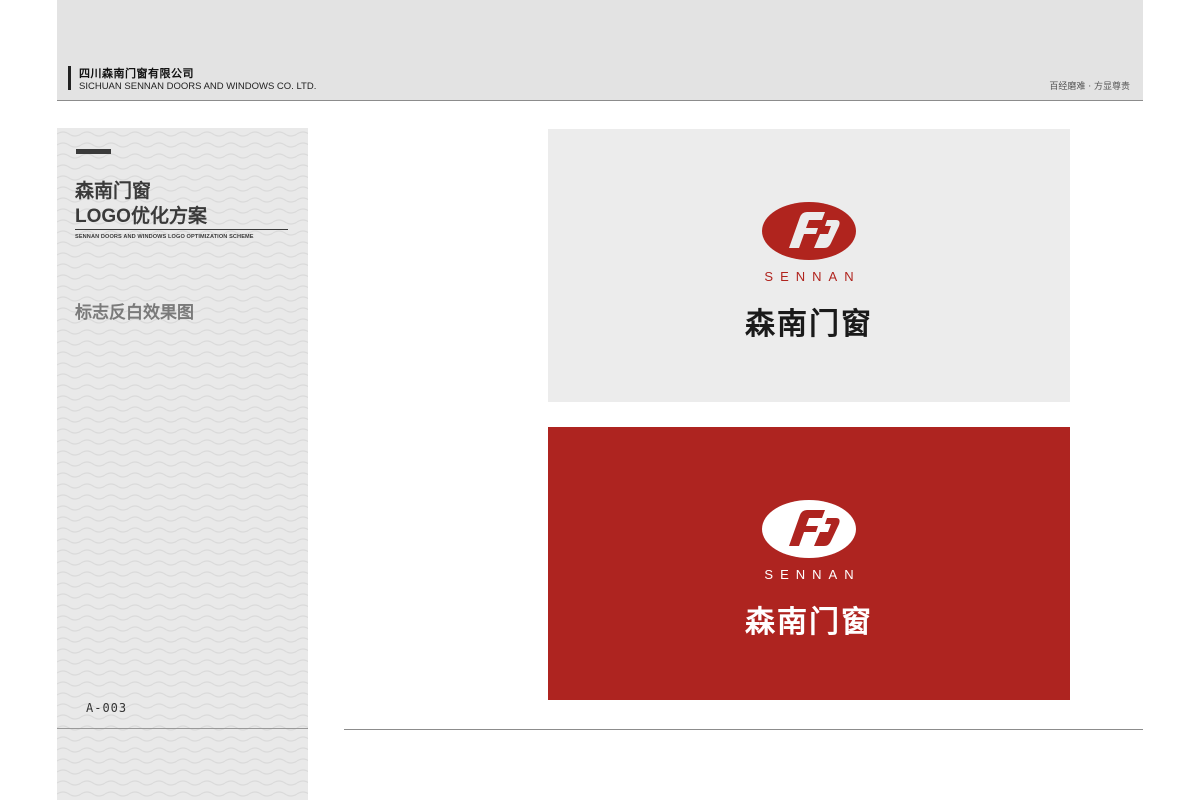  I want to click on header-slogan: 百经磨难 · 方显尊贵, so click(1089, 87).